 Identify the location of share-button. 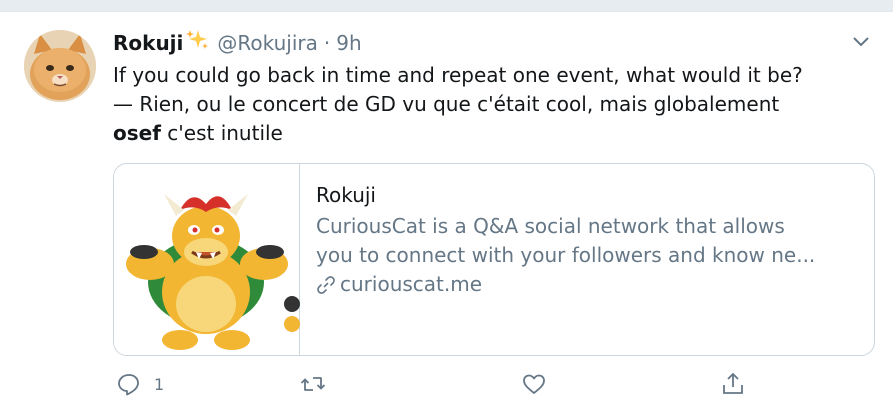
(733, 384).